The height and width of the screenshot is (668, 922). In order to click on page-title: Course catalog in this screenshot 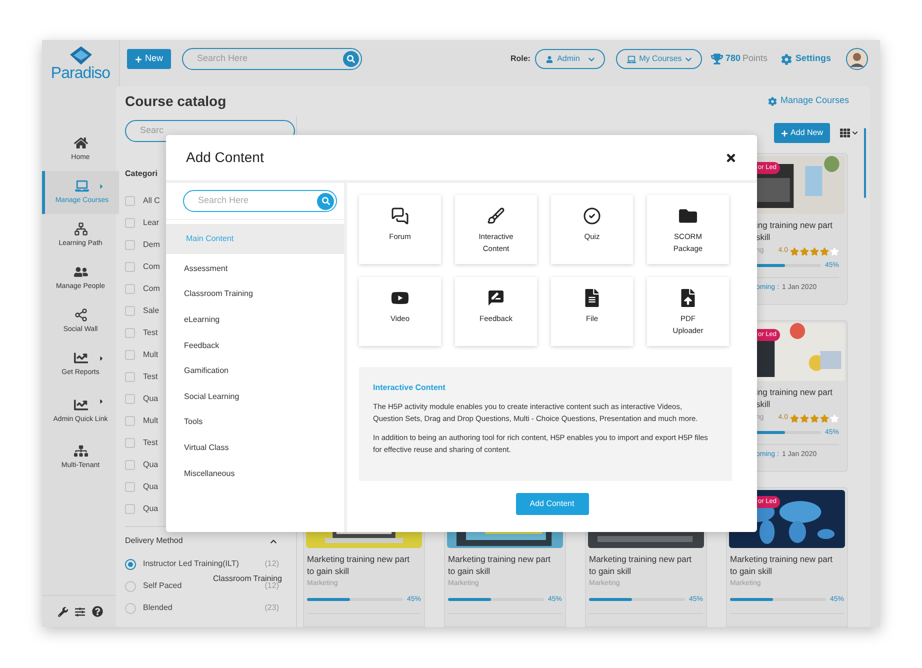, I will do `click(175, 101)`.